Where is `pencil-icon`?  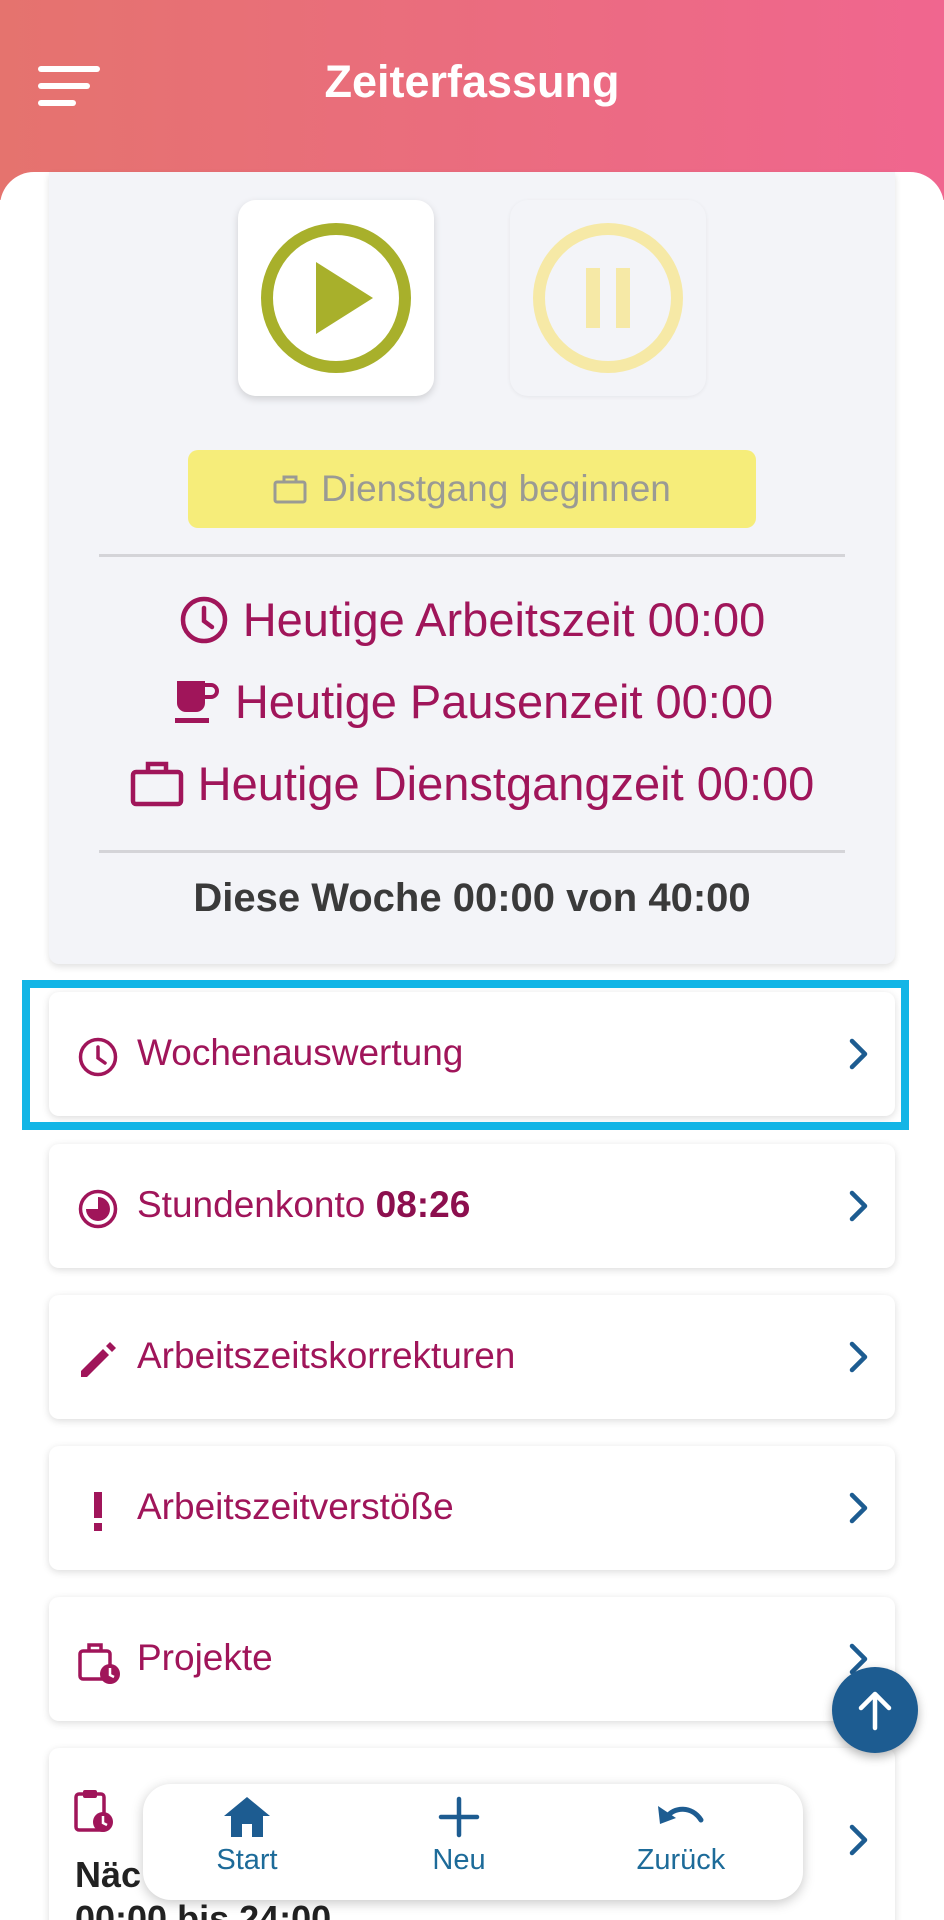
pencil-icon is located at coordinates (98, 1359).